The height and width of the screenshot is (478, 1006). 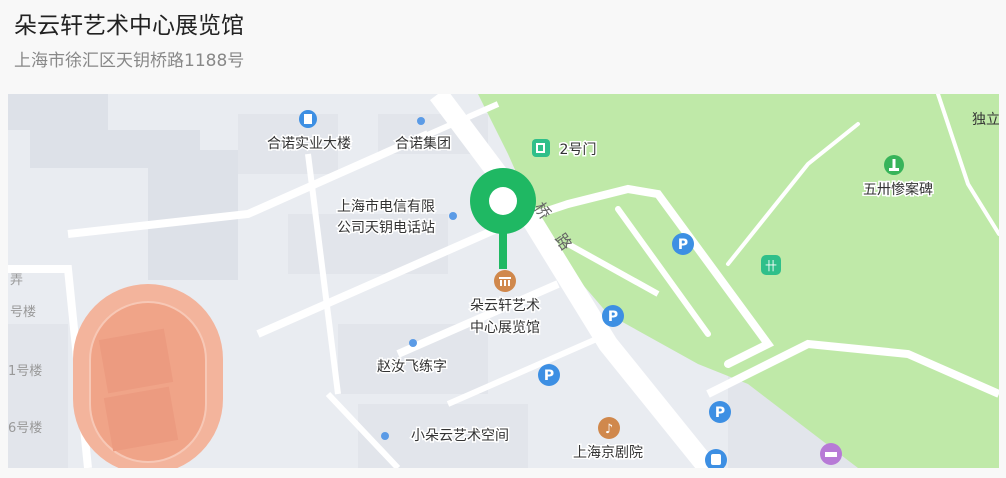 I want to click on map-label-building-c: 6号楼, so click(x=25, y=428).